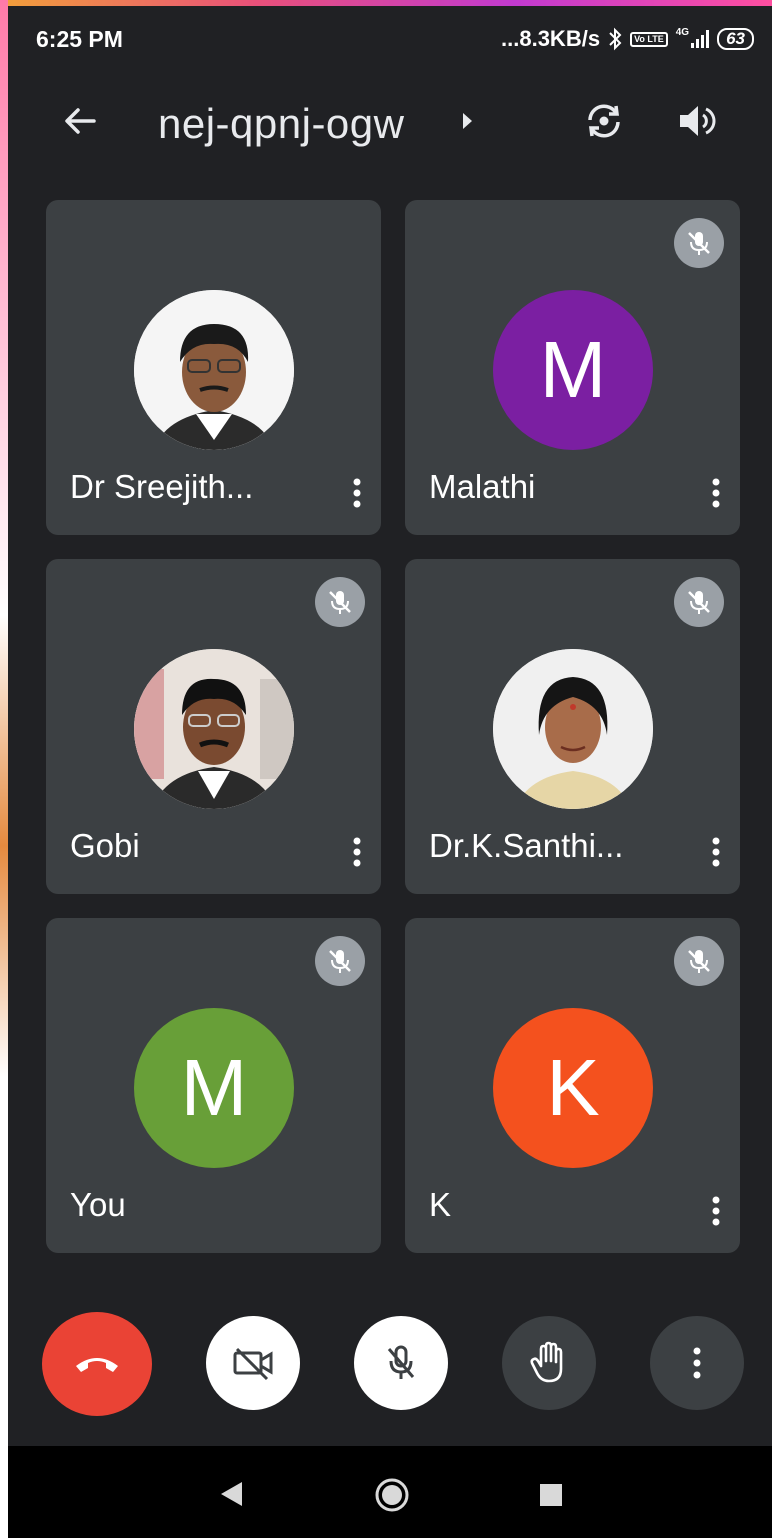 This screenshot has height=1538, width=772. Describe the element at coordinates (4, 769) in the screenshot. I see `frame-left-edge` at that location.